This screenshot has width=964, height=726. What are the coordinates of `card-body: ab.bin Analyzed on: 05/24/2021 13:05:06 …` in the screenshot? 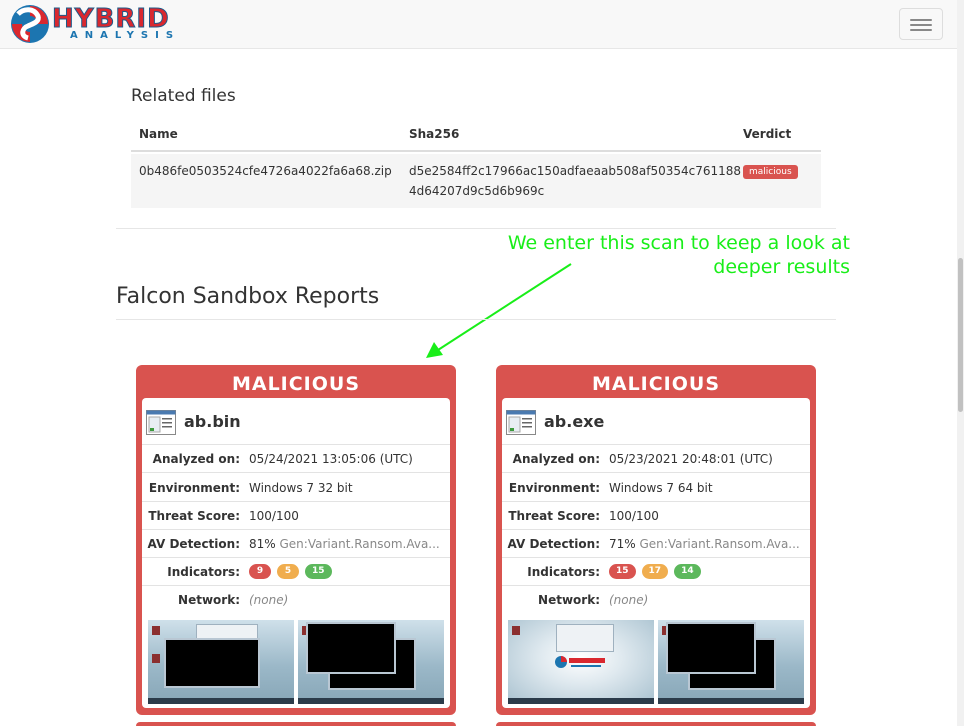 It's located at (296, 553).